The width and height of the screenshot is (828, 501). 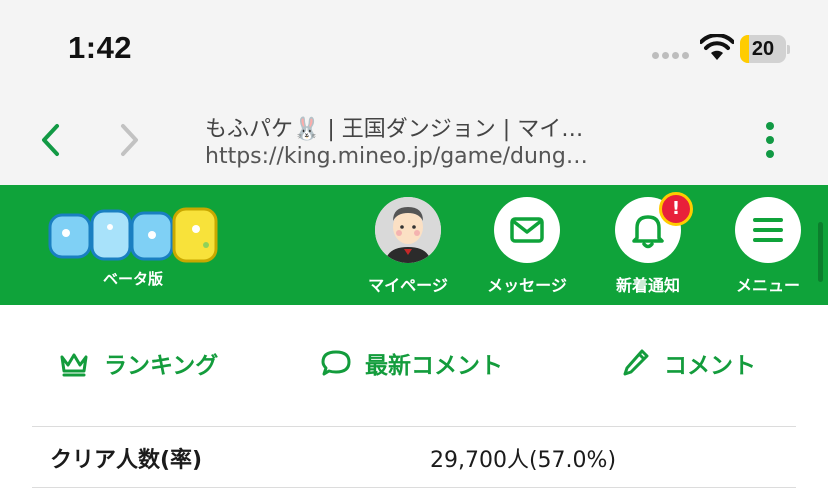 I want to click on tab-latest-comments: 最新コメント, so click(x=412, y=363).